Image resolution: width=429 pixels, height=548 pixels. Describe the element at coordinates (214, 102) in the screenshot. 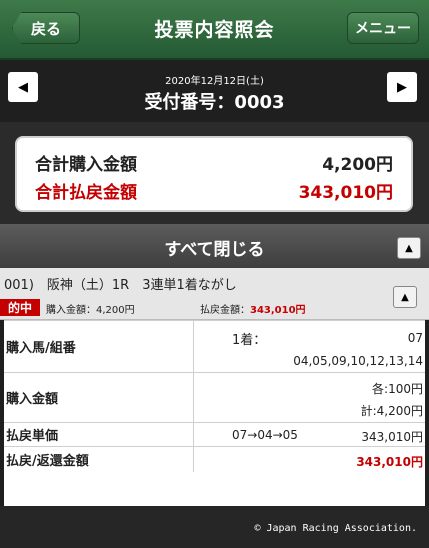

I see `receipt-number: 受付番号：0003` at that location.